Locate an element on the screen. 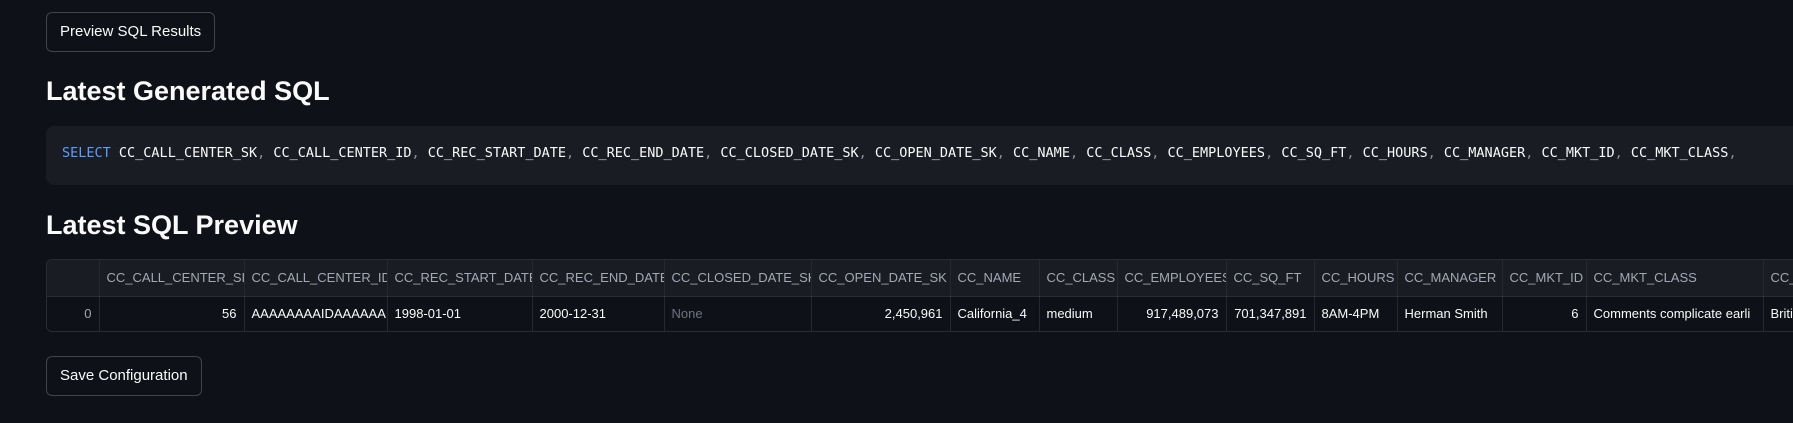 The image size is (1793, 423). table-cell: AAAAAAAAIDAAAAAA is located at coordinates (316, 313).